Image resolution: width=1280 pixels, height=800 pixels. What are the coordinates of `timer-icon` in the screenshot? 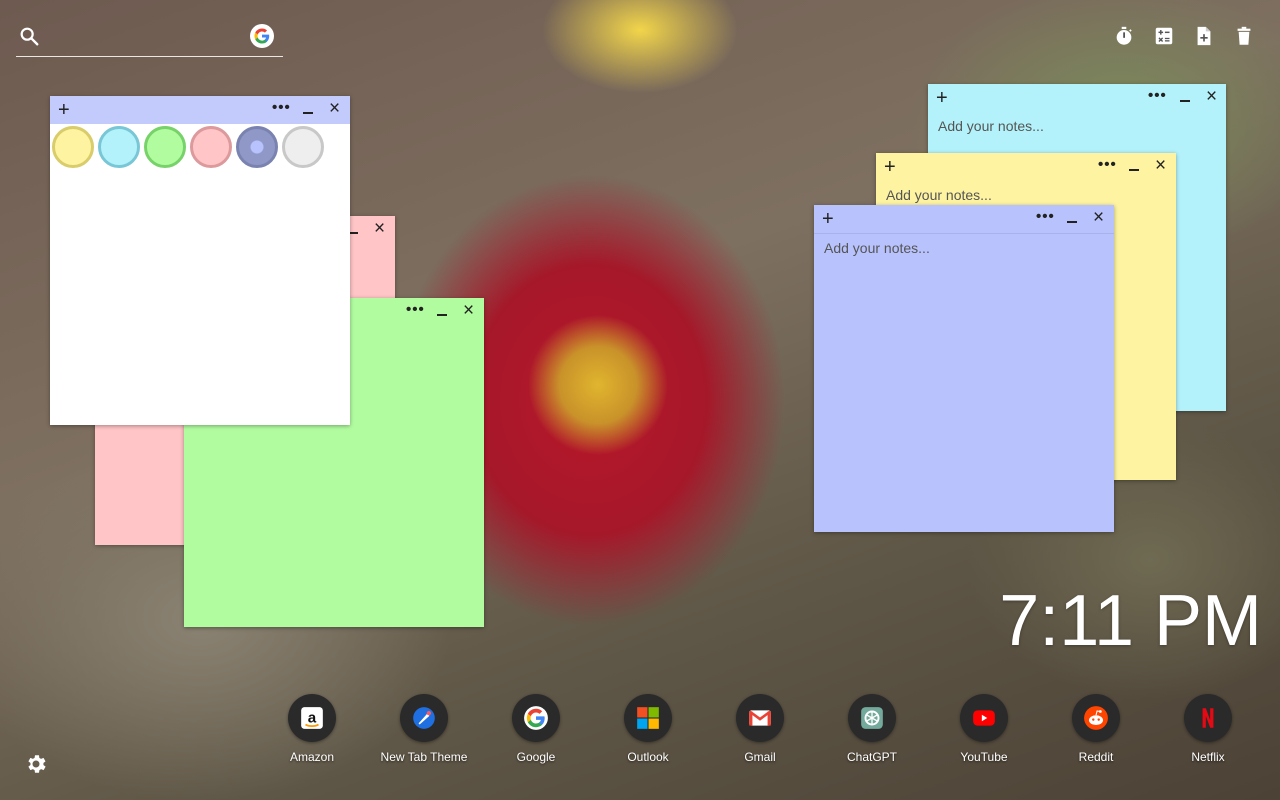 It's located at (1124, 36).